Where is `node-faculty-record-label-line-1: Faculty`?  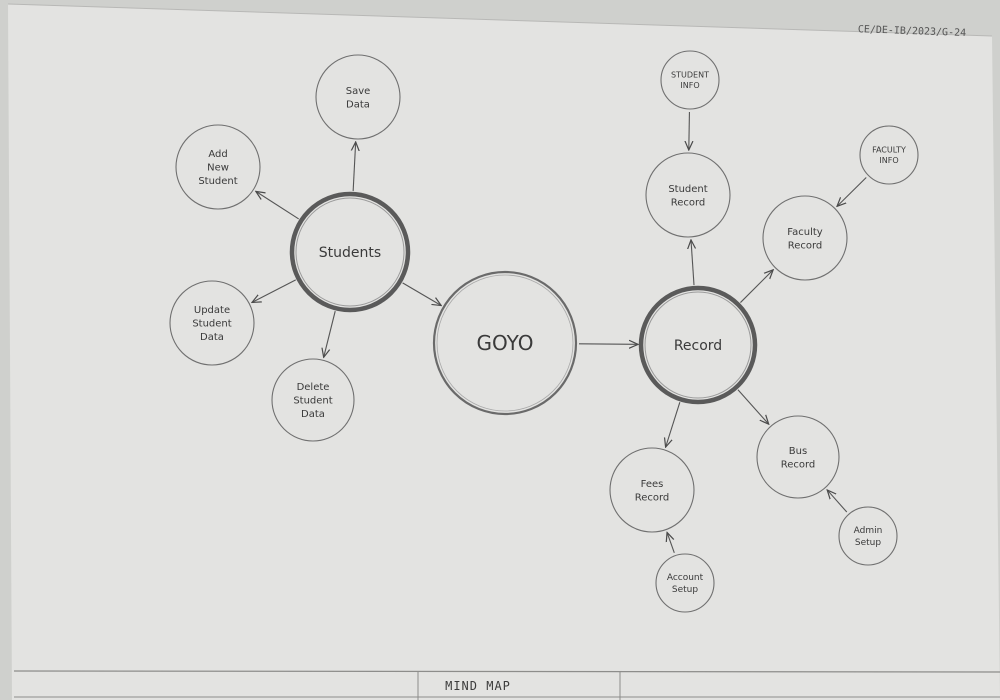 node-faculty-record-label-line-1: Faculty is located at coordinates (804, 232).